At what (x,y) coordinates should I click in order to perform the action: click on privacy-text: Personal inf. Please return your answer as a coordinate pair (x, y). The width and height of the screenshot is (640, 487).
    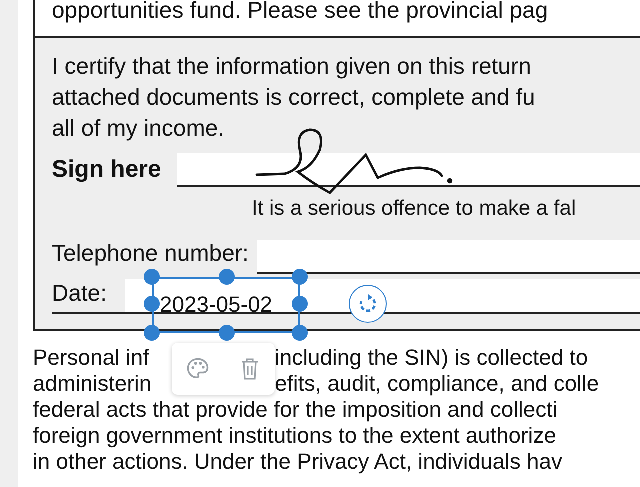
    Looking at the image, I should click on (91, 358).